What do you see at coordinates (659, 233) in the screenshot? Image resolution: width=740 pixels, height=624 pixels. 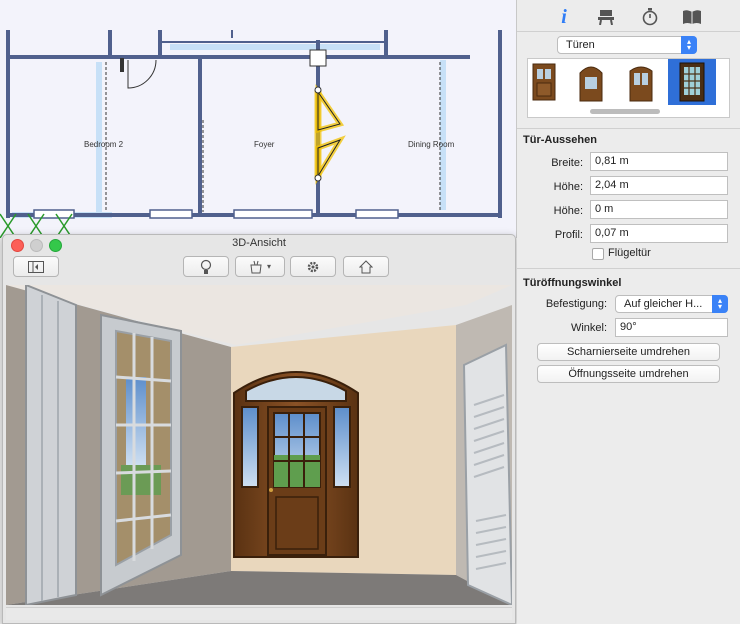 I see `profile-field: 0,07 m` at bounding box center [659, 233].